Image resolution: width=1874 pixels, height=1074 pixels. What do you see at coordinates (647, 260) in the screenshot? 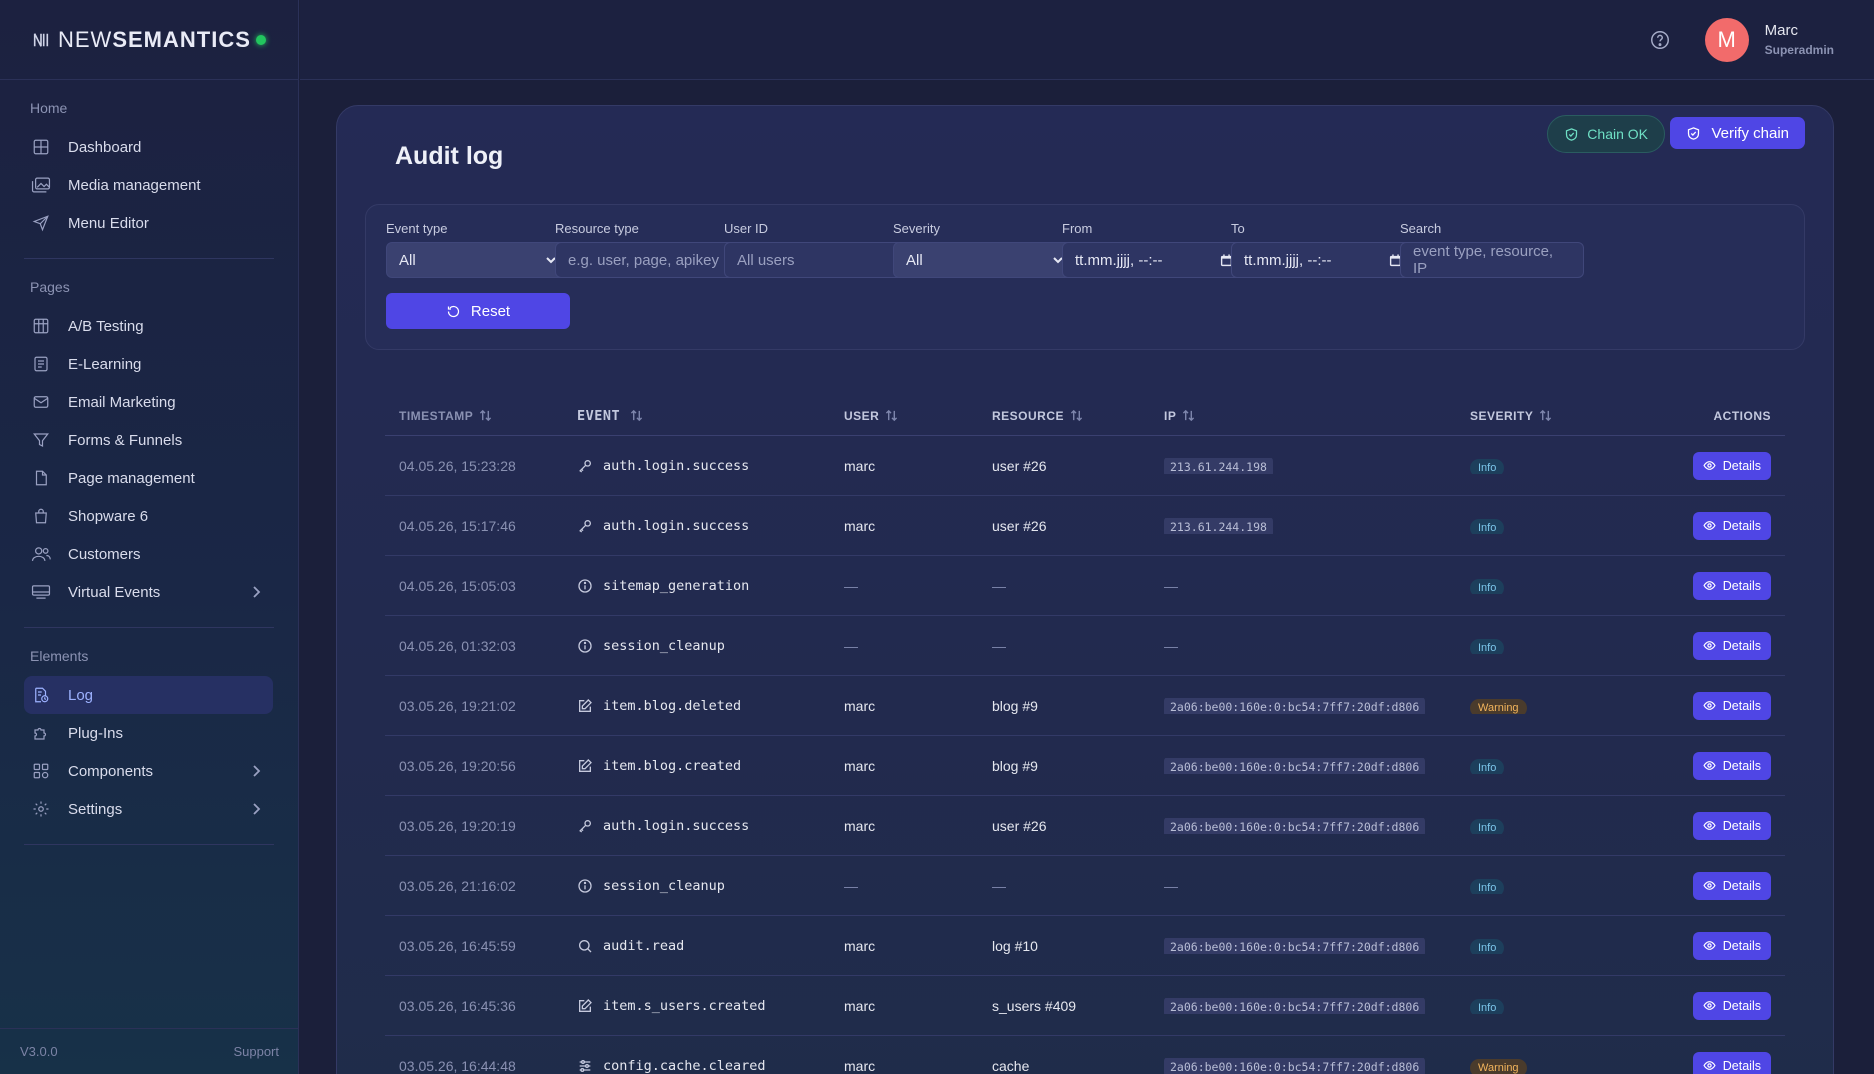
I see `resource-type-input: e.g. user, page, apikey` at bounding box center [647, 260].